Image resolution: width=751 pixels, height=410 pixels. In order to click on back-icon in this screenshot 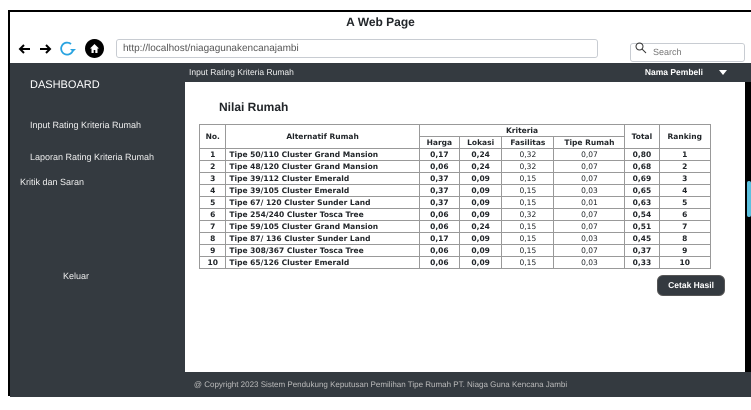, I will do `click(24, 49)`.